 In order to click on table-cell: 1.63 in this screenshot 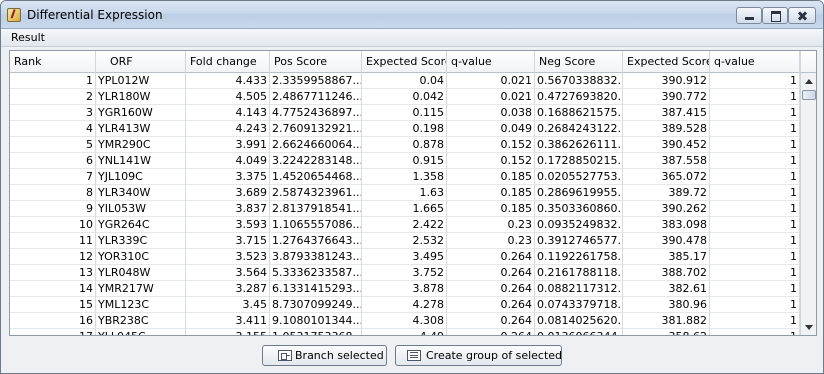, I will do `click(404, 193)`.